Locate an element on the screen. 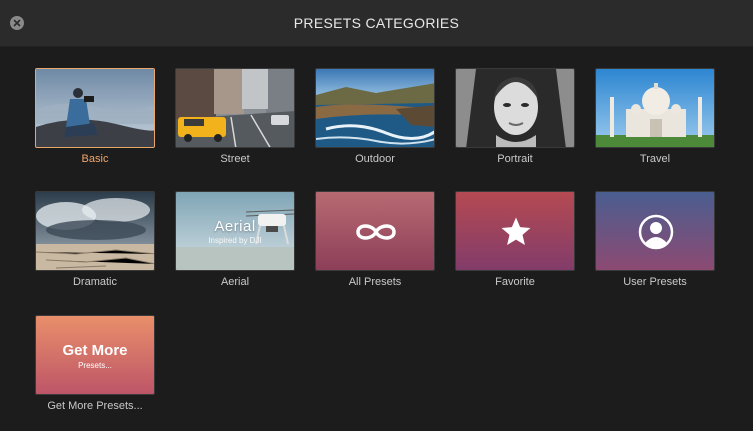 This screenshot has width=753, height=431. preset-label: Dramatic is located at coordinates (94, 282).